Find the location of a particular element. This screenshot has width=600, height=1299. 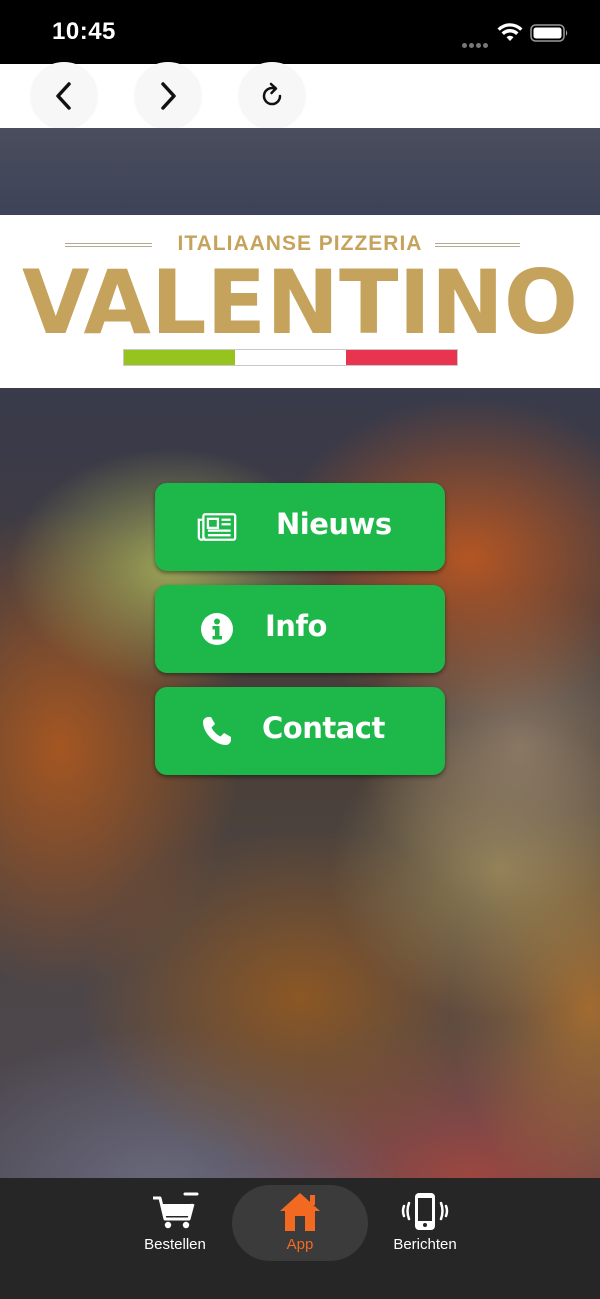

reload-button is located at coordinates (272, 96).